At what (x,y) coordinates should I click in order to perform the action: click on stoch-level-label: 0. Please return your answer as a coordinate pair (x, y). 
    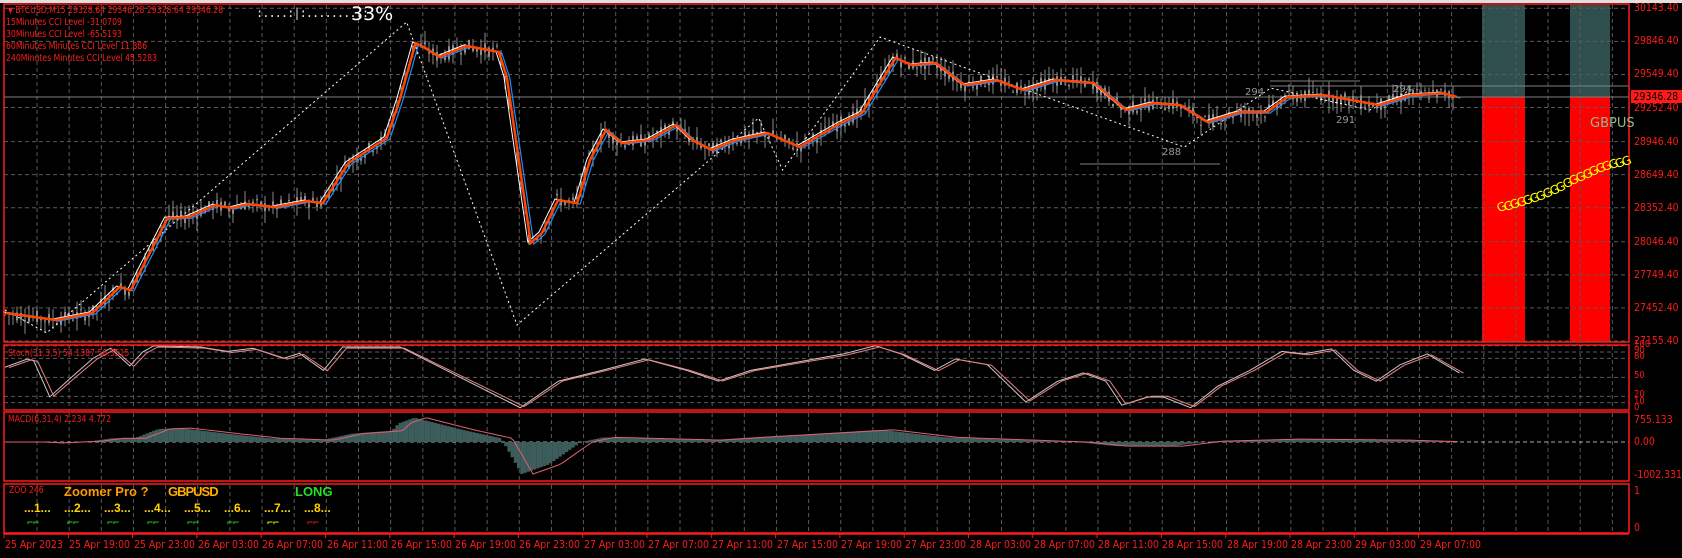
    Looking at the image, I should click on (1637, 407).